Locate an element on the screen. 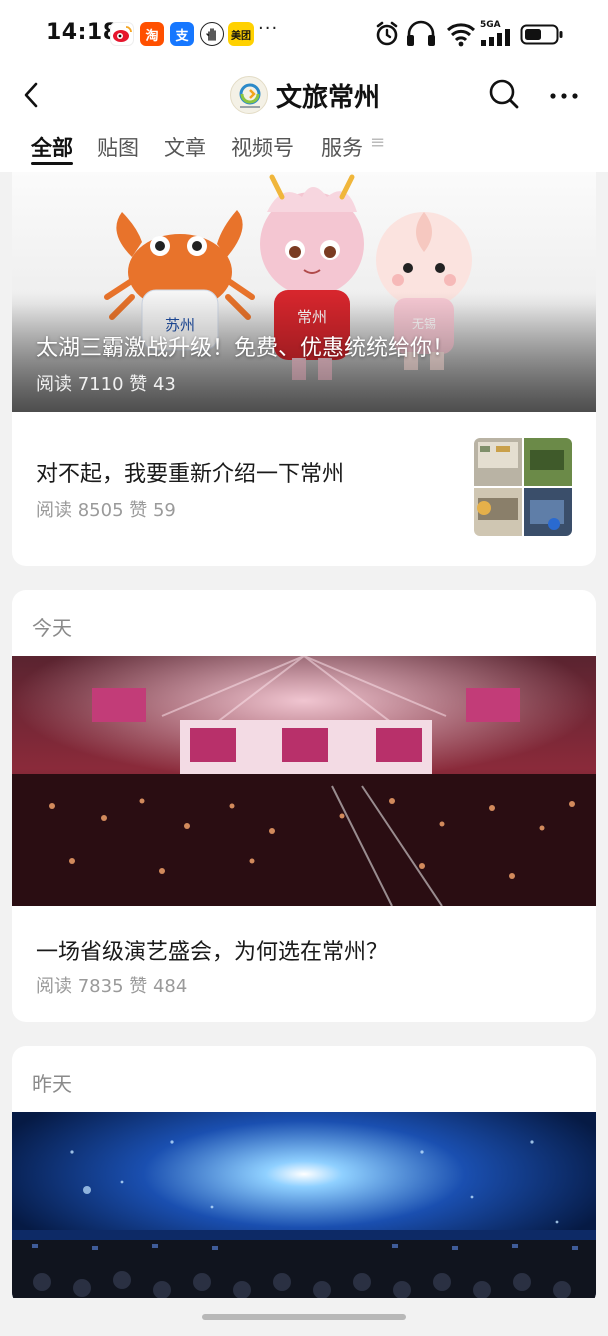  meituan-icon: 美团 is located at coordinates (241, 34).